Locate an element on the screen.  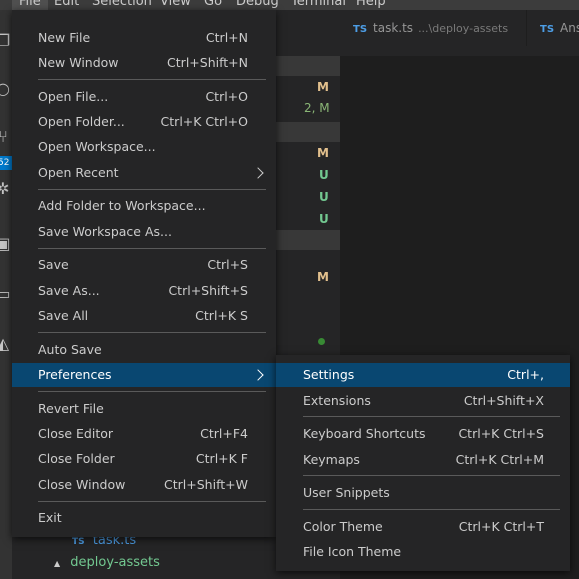
menu-item-file-icon-theme: File Icon Theme is located at coordinates (423, 552).